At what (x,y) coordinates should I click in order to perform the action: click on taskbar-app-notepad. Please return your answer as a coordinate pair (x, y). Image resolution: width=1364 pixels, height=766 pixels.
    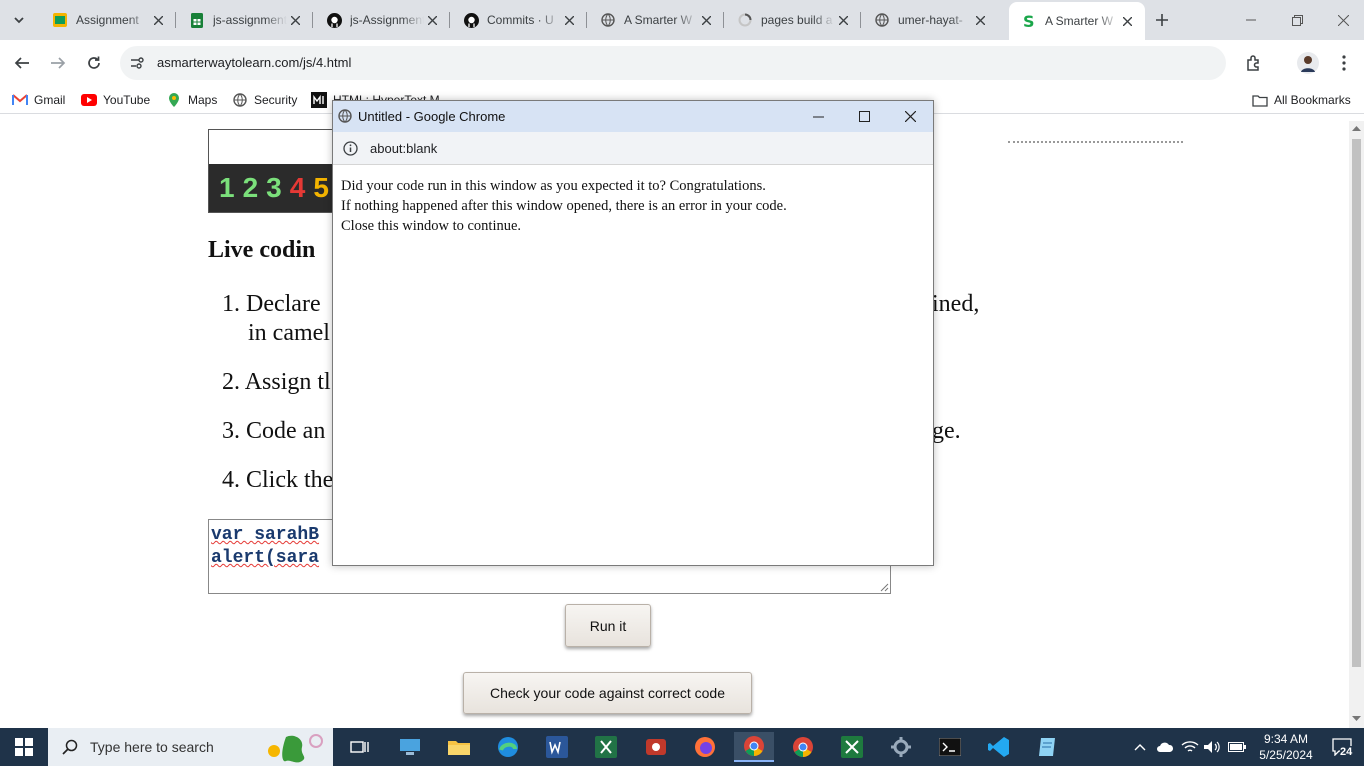
    Looking at the image, I should click on (1048, 747).